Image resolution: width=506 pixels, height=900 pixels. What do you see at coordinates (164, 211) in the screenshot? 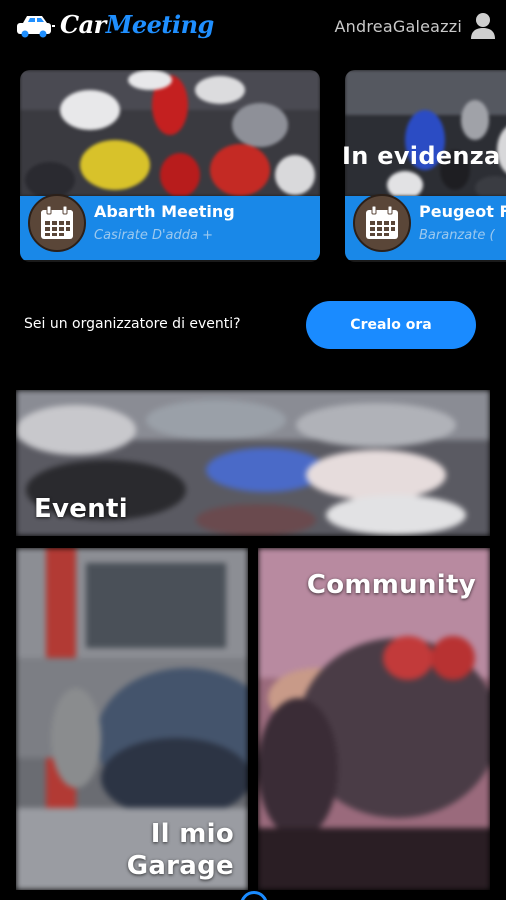
I see `event-name: Abarth Meeting` at bounding box center [164, 211].